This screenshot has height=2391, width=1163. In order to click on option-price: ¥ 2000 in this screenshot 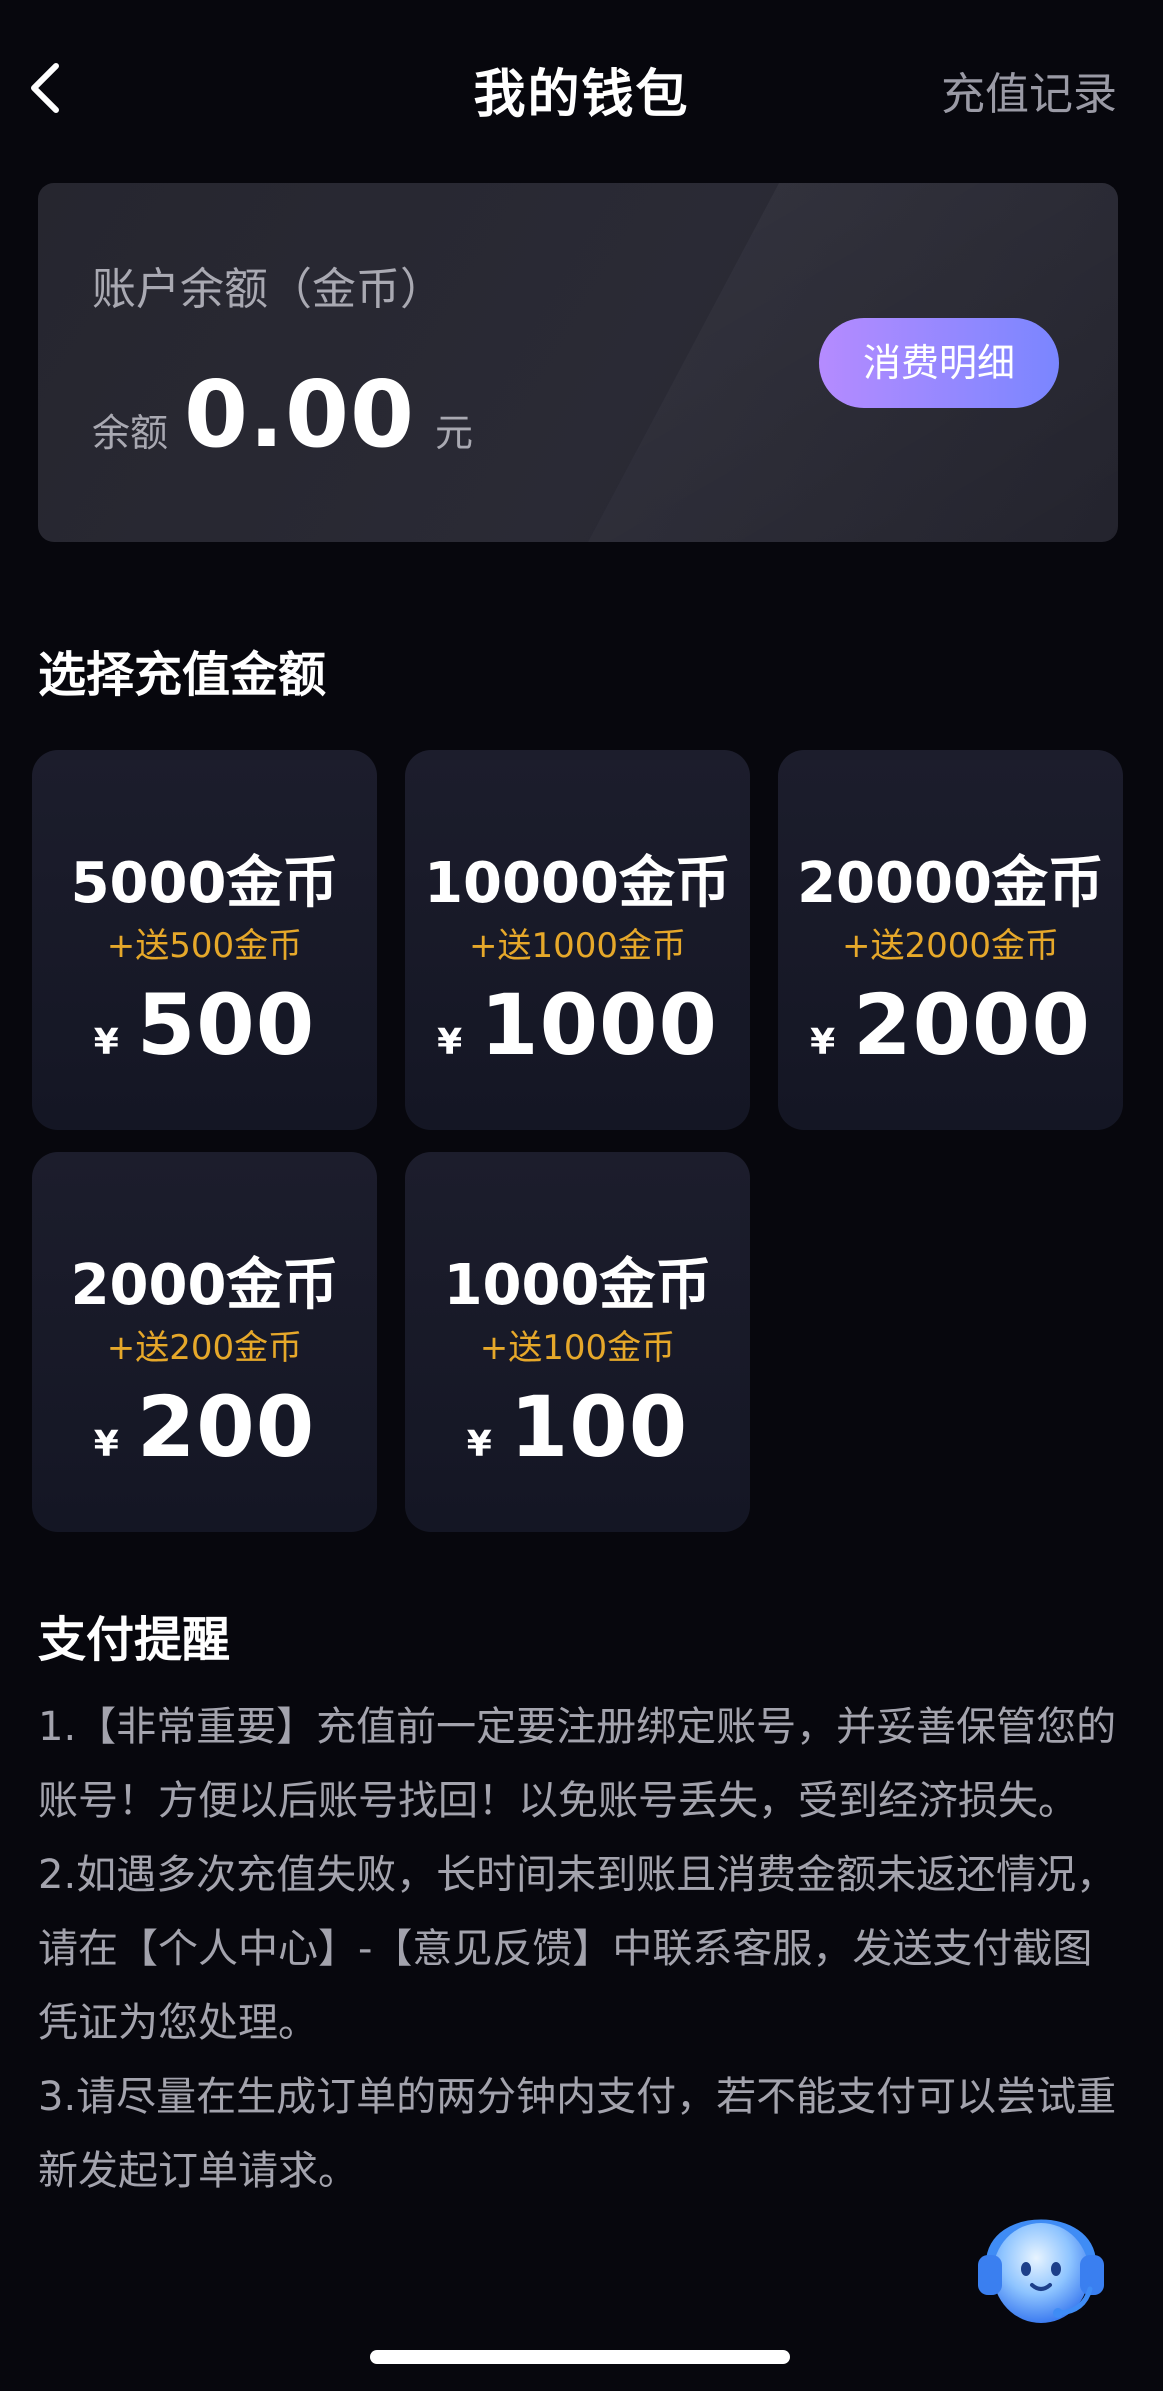, I will do `click(950, 1025)`.